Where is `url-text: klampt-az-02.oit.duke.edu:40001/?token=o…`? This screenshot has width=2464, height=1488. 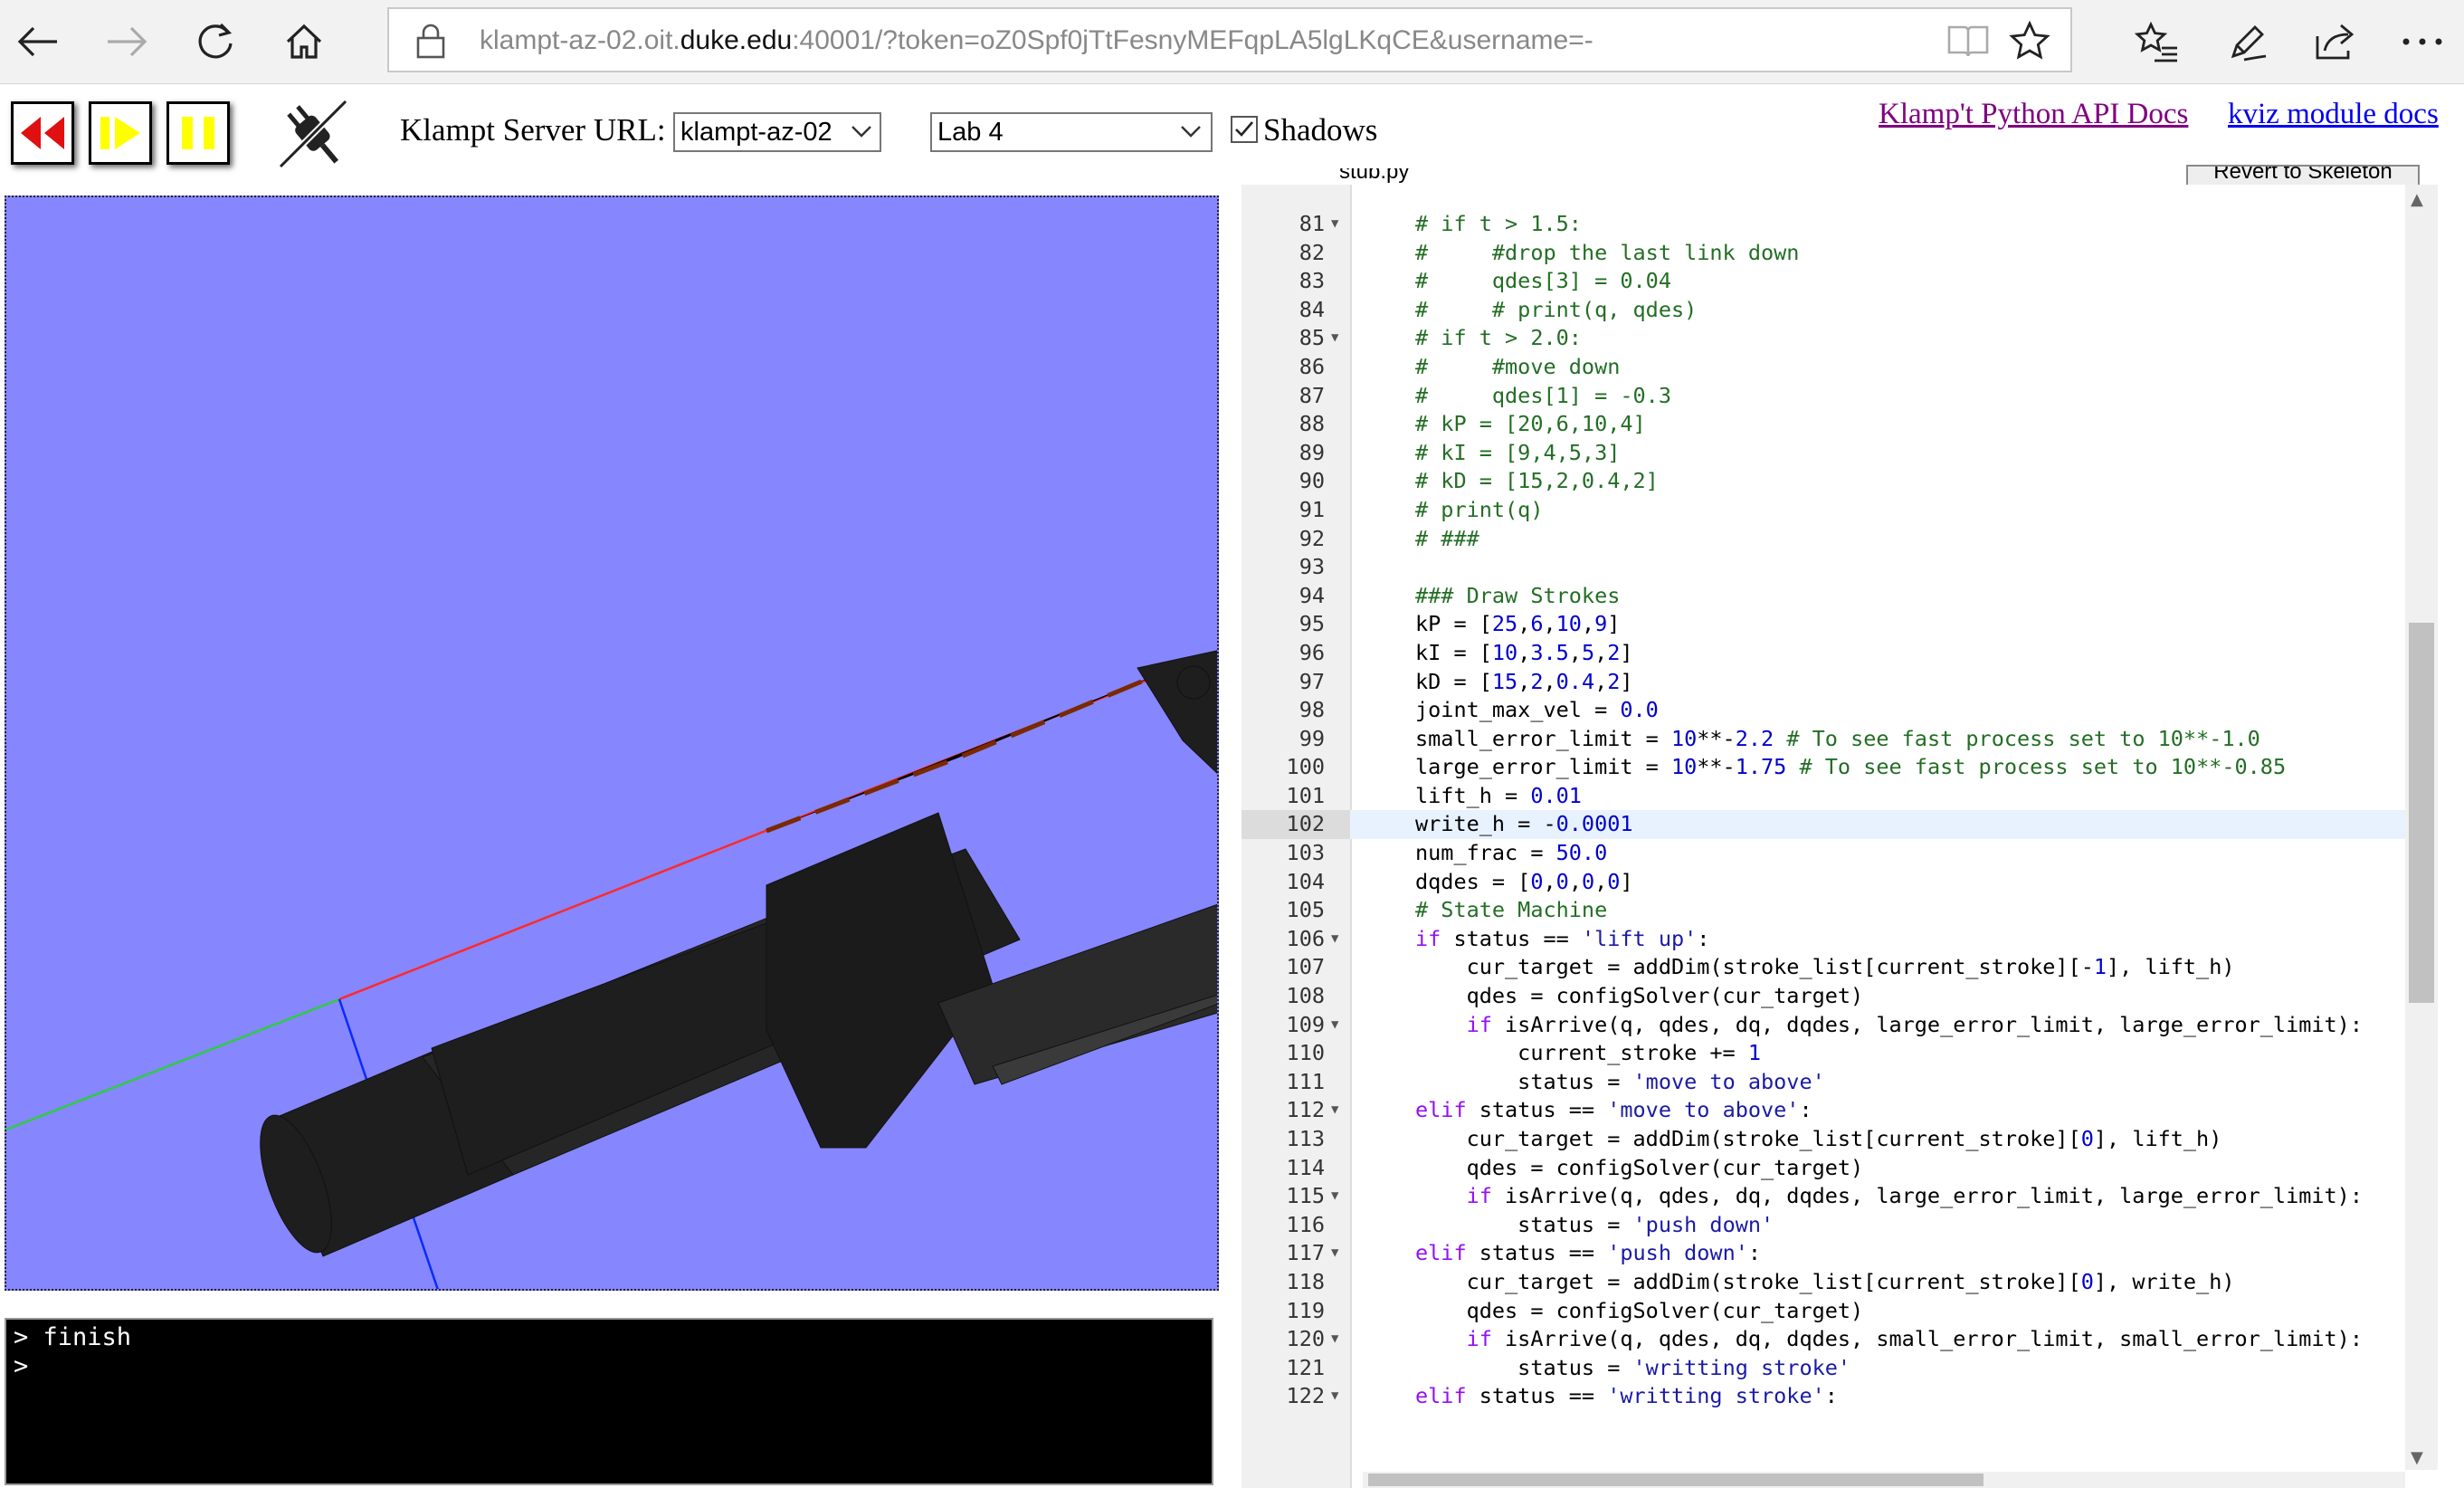
url-text: klampt-az-02.oit.duke.edu:40001/?token=o… is located at coordinates (1037, 41).